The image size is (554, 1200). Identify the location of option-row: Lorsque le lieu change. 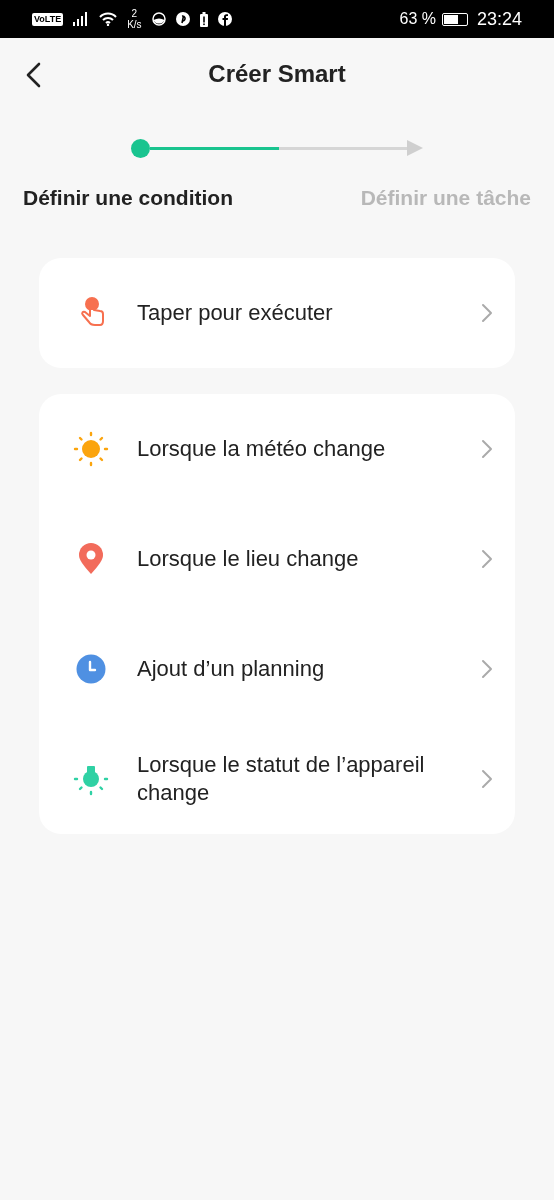
(277, 558).